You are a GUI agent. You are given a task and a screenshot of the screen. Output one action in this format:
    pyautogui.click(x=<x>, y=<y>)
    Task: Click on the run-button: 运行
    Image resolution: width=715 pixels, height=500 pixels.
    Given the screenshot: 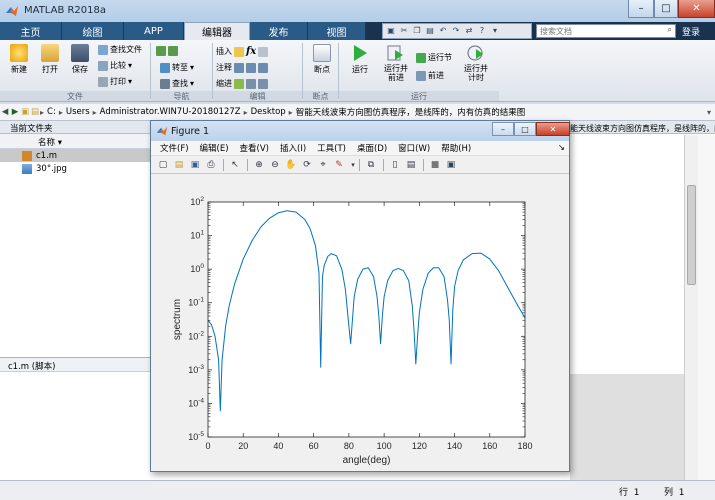 What is the action you would take?
    pyautogui.click(x=360, y=59)
    